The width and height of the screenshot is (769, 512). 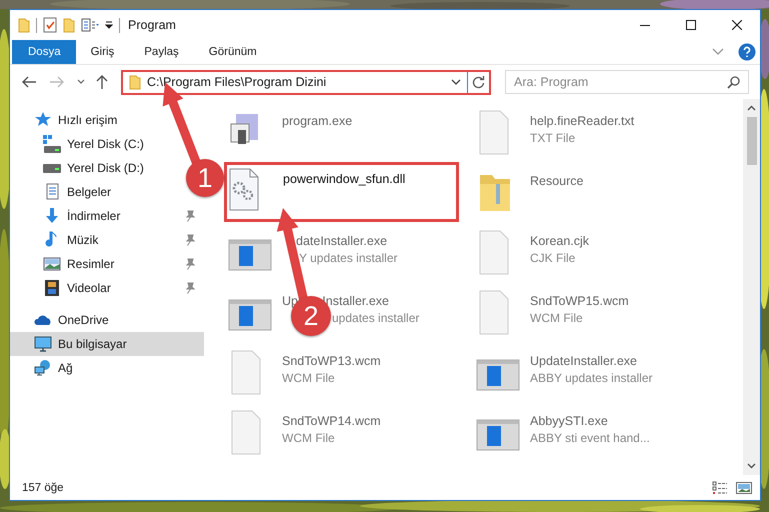 I want to click on file-name: Resource, so click(x=557, y=181).